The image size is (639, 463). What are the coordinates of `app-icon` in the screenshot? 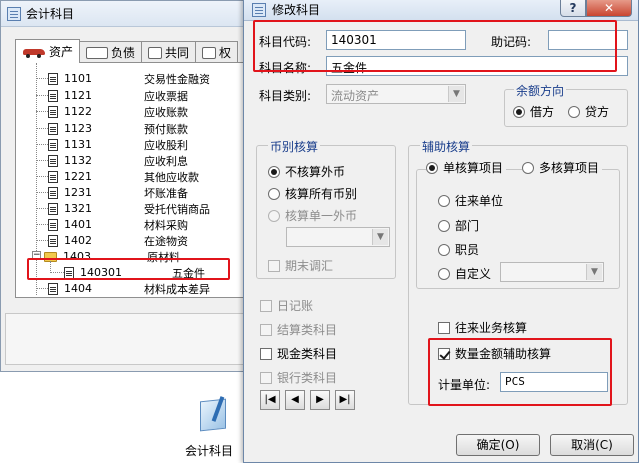 It's located at (14, 13).